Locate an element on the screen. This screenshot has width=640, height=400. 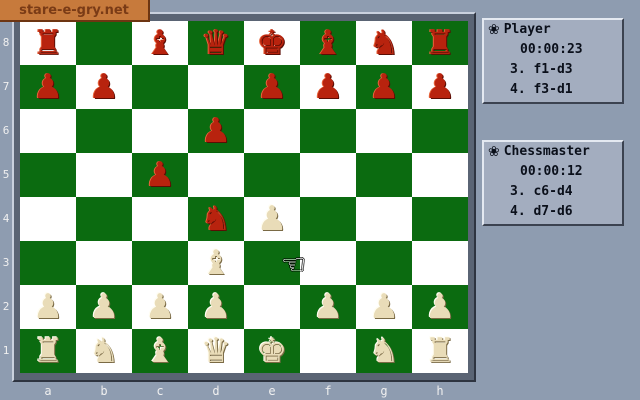
square-e7: ♟ is located at coordinates (272, 87).